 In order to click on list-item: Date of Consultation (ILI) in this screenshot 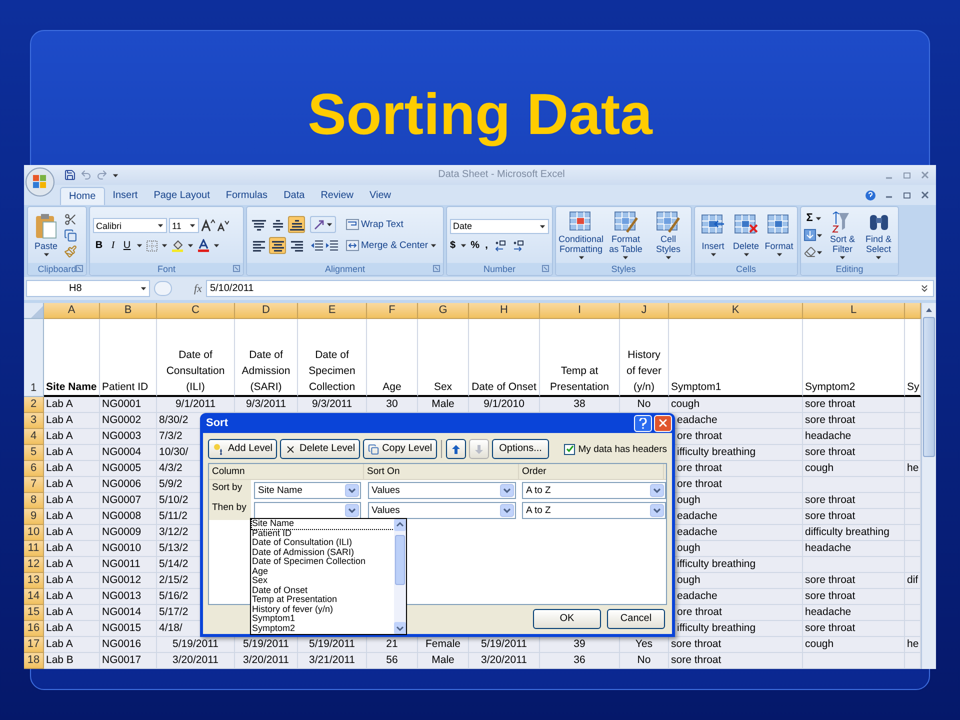, I will do `click(323, 543)`.